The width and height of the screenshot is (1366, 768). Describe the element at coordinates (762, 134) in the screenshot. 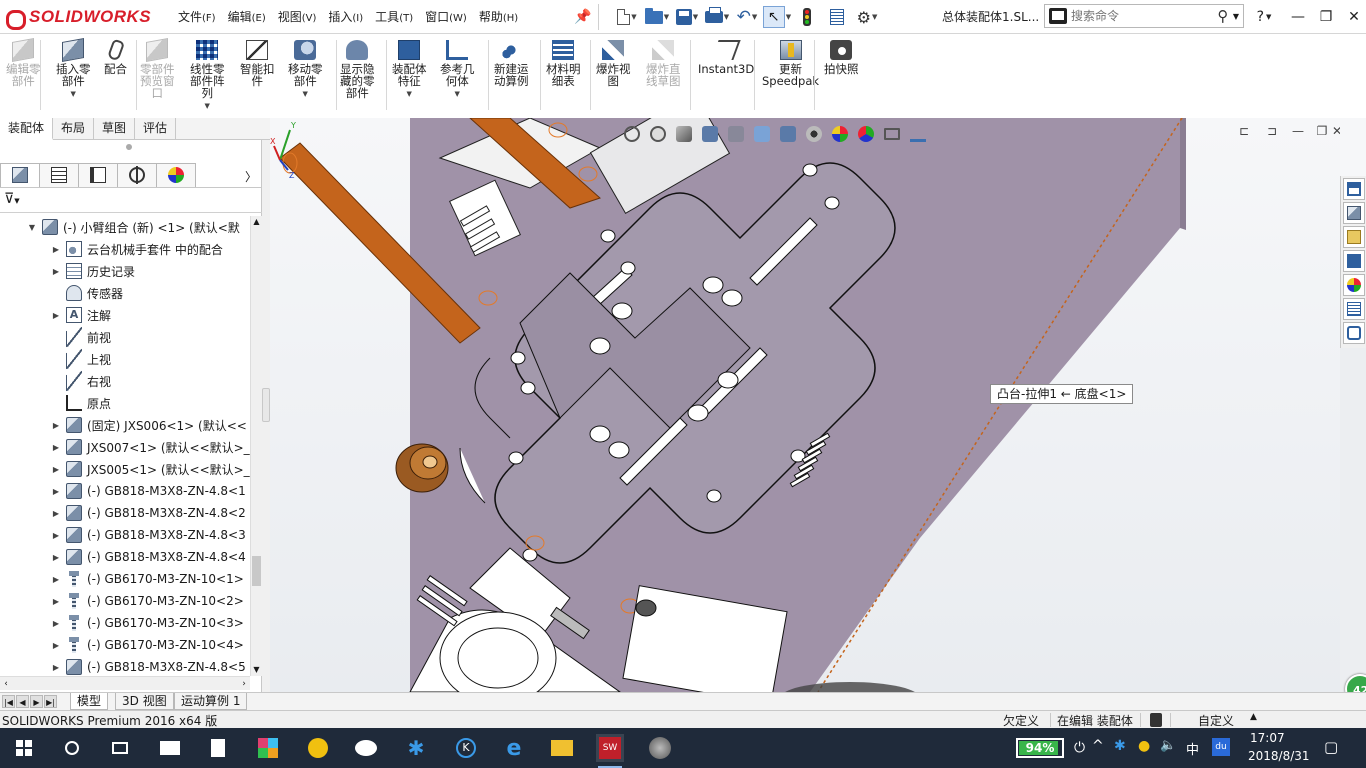

I see `view-orientation-button` at that location.